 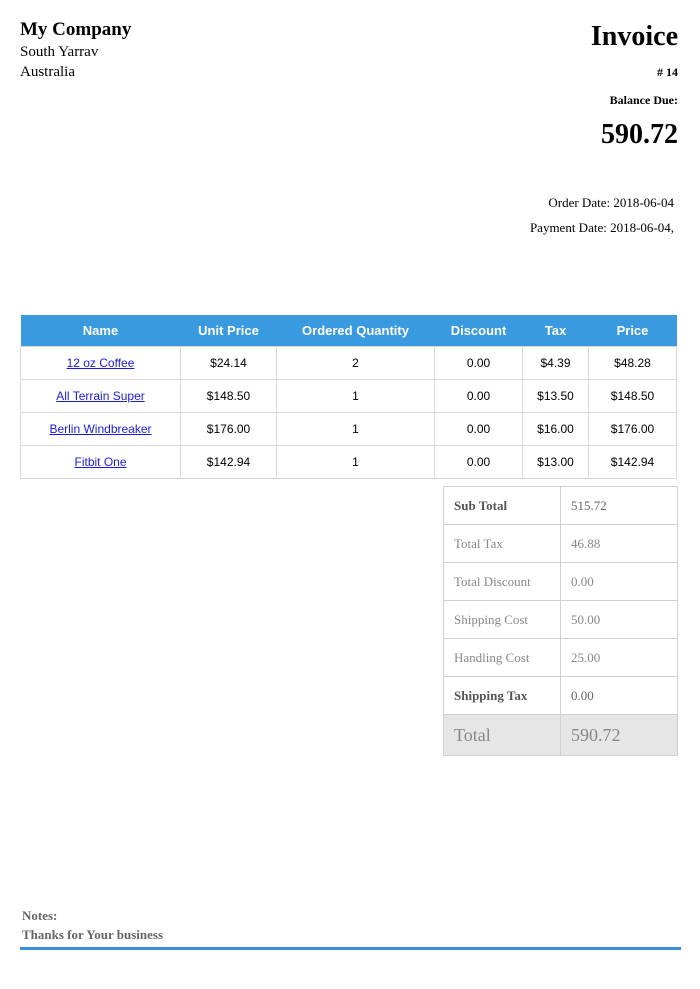 What do you see at coordinates (228, 396) in the screenshot?
I see `unit-price-cell: $148.50` at bounding box center [228, 396].